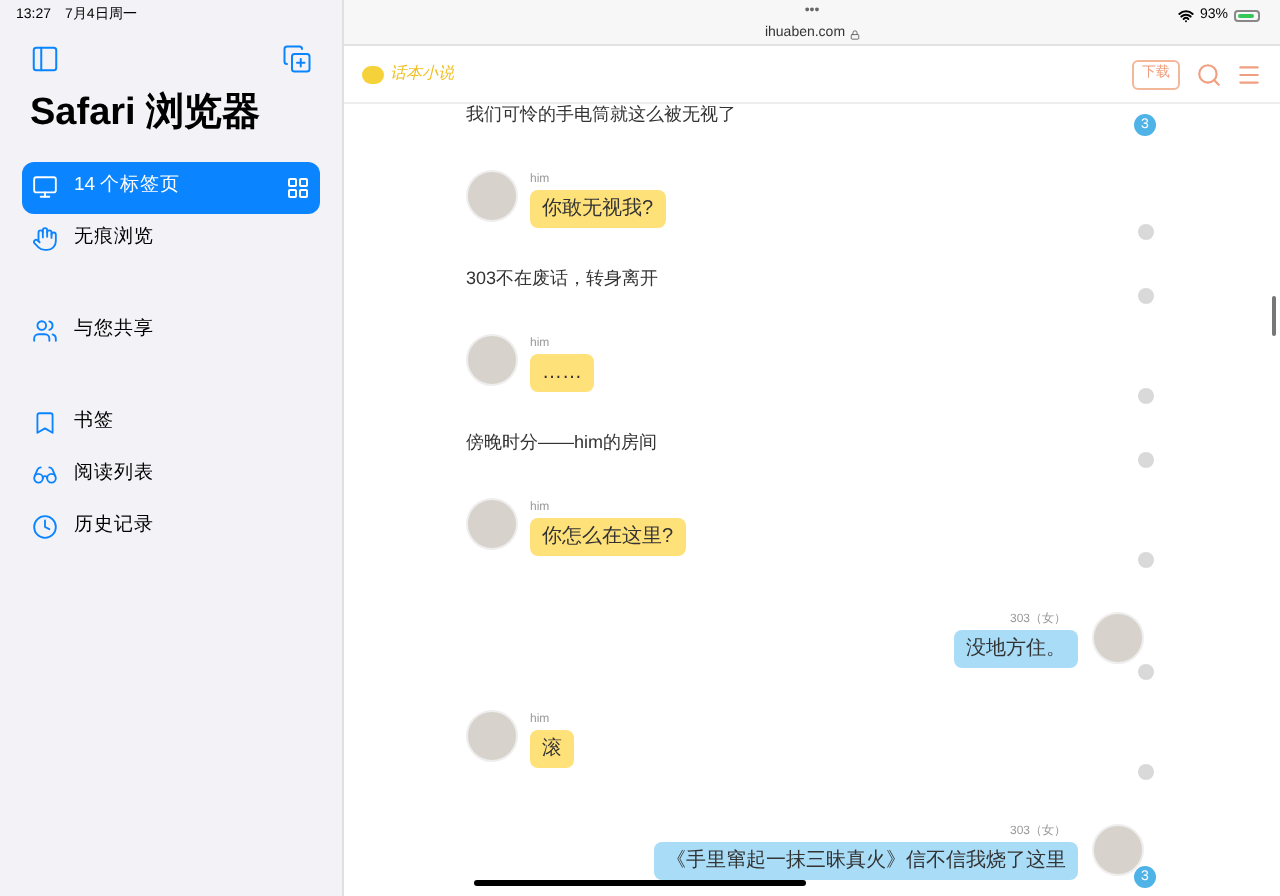 The width and height of the screenshot is (1280, 896). I want to click on chat-bubble: 滚, so click(552, 749).